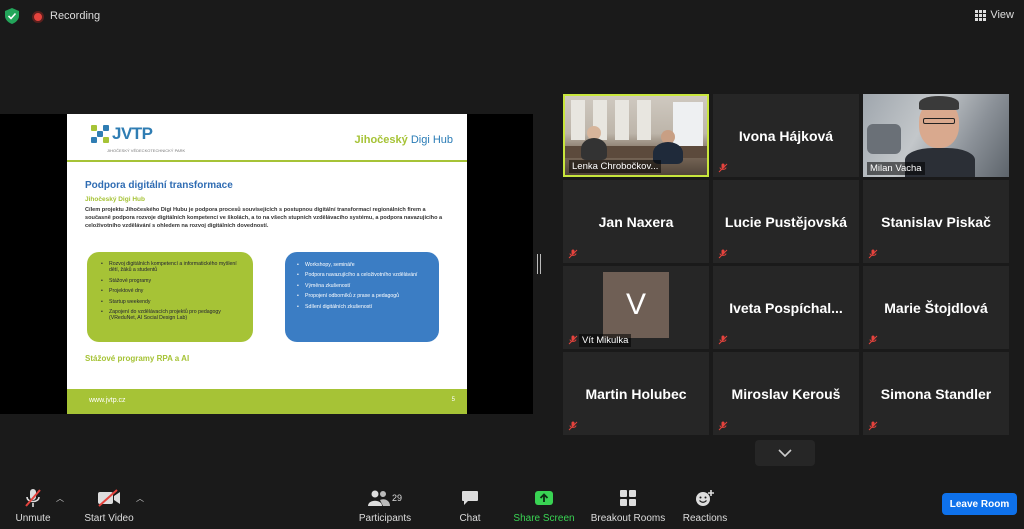 The height and width of the screenshot is (529, 1024). Describe the element at coordinates (979, 504) in the screenshot. I see `leave-room-button: Leave Room` at that location.